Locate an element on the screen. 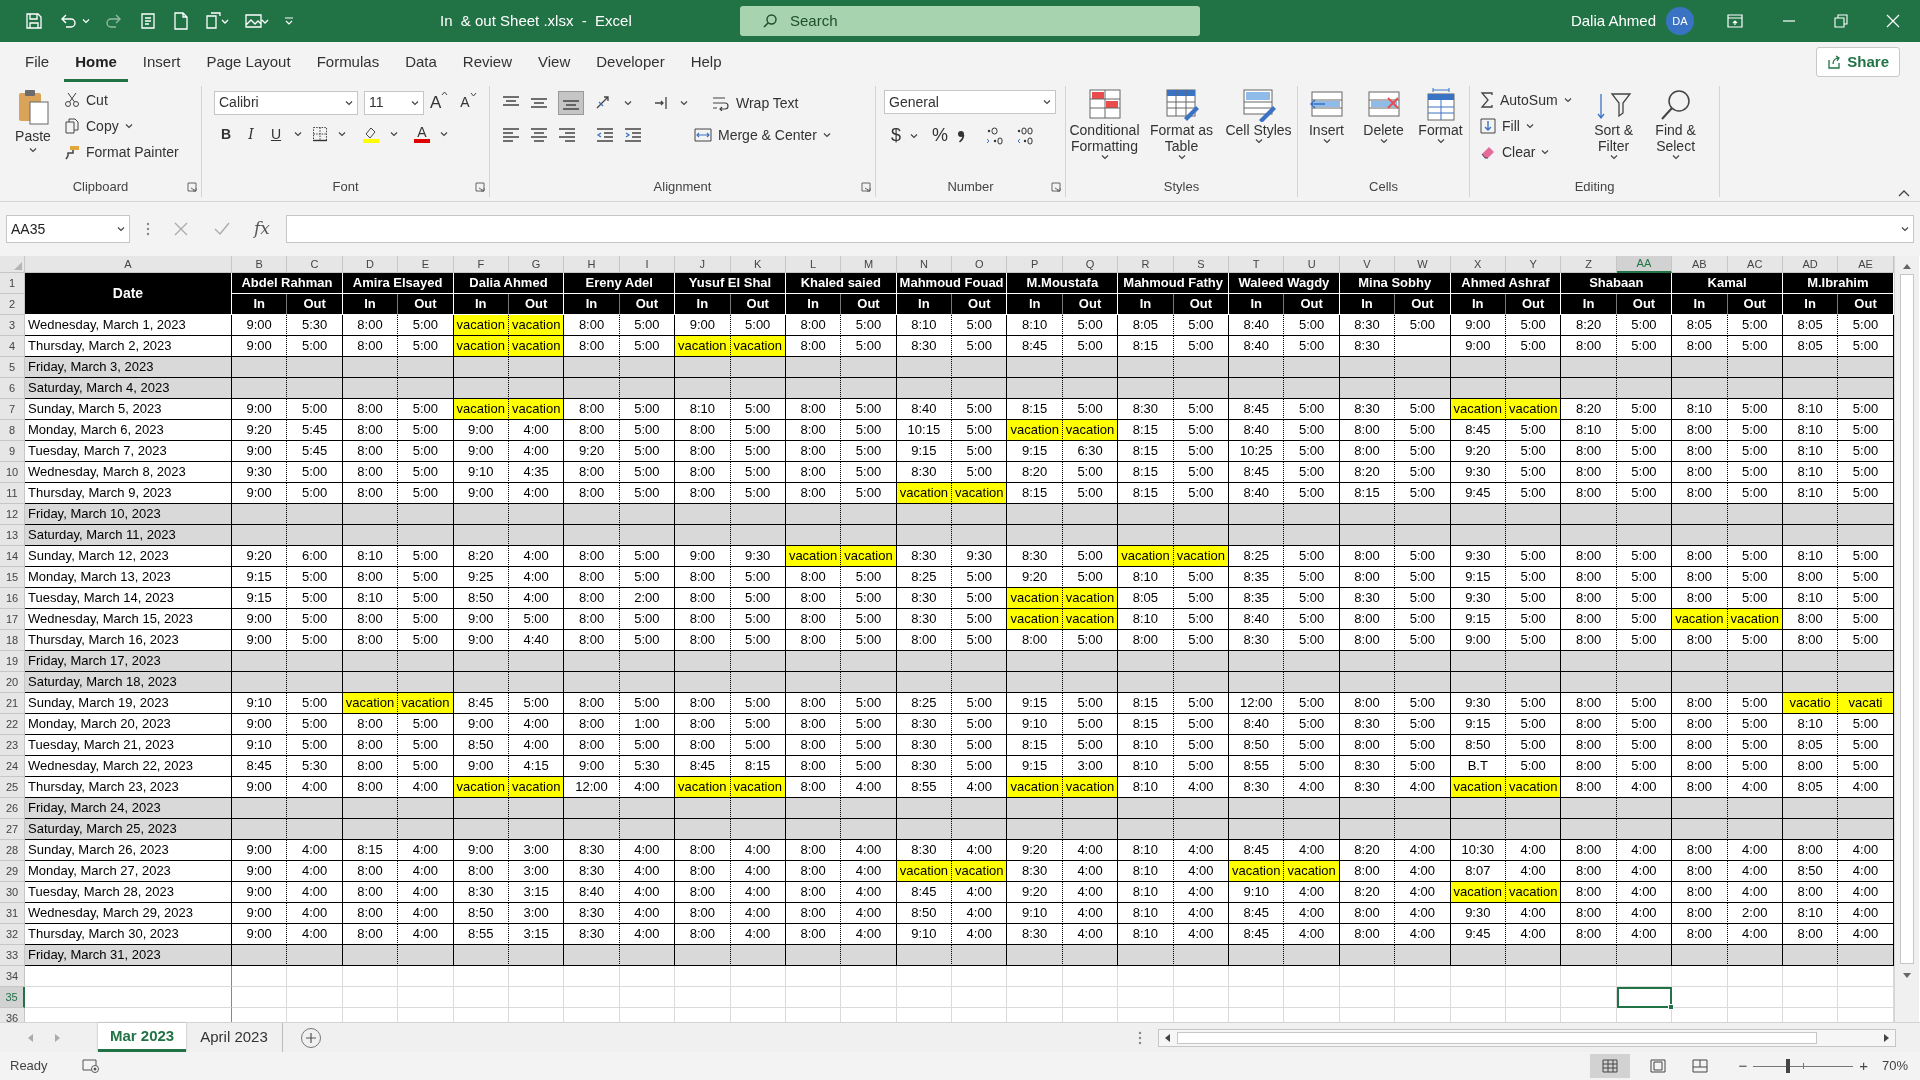 The height and width of the screenshot is (1080, 1920). zoom-slider-thumb is located at coordinates (1788, 1066).